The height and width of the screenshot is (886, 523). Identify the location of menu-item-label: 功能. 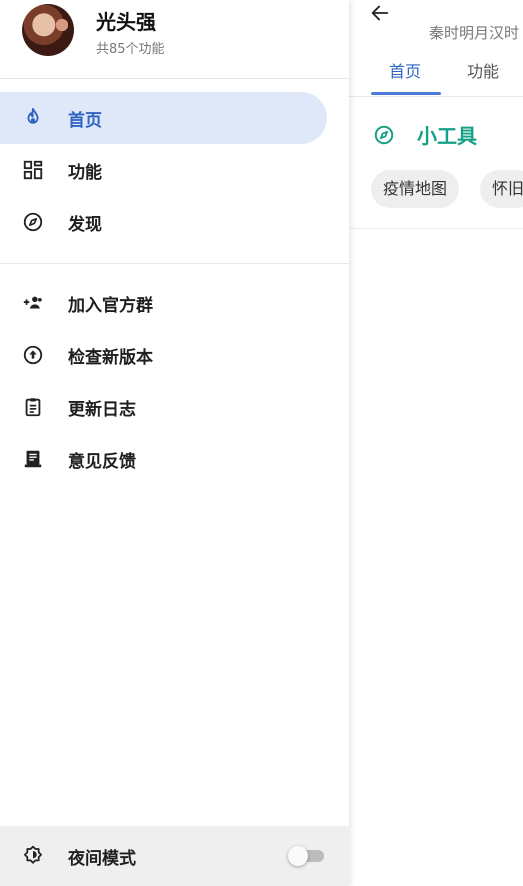
(85, 173).